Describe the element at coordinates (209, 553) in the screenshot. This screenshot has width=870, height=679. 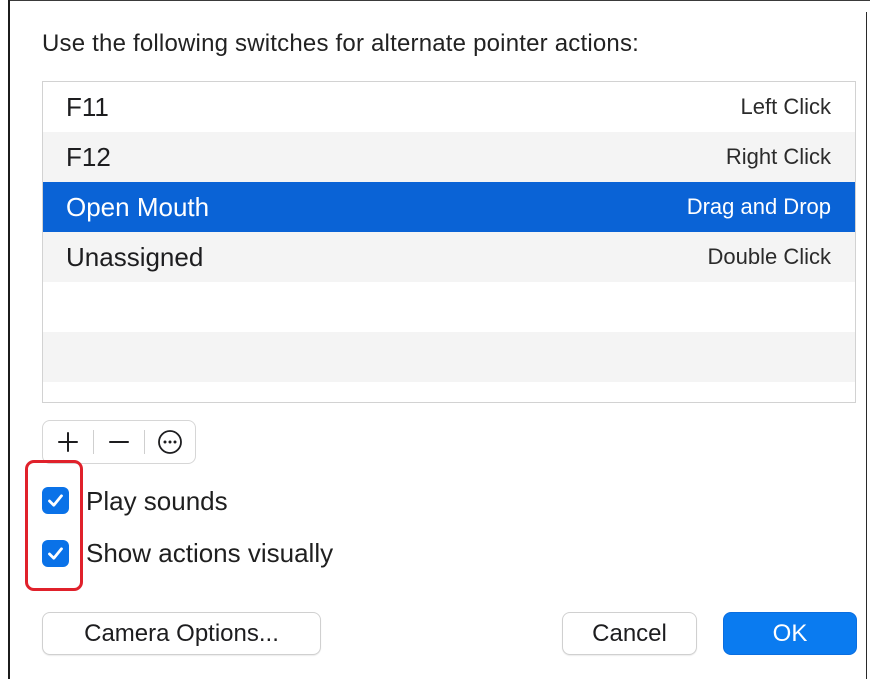
I see `show-actions-label: Show actions visually` at that location.